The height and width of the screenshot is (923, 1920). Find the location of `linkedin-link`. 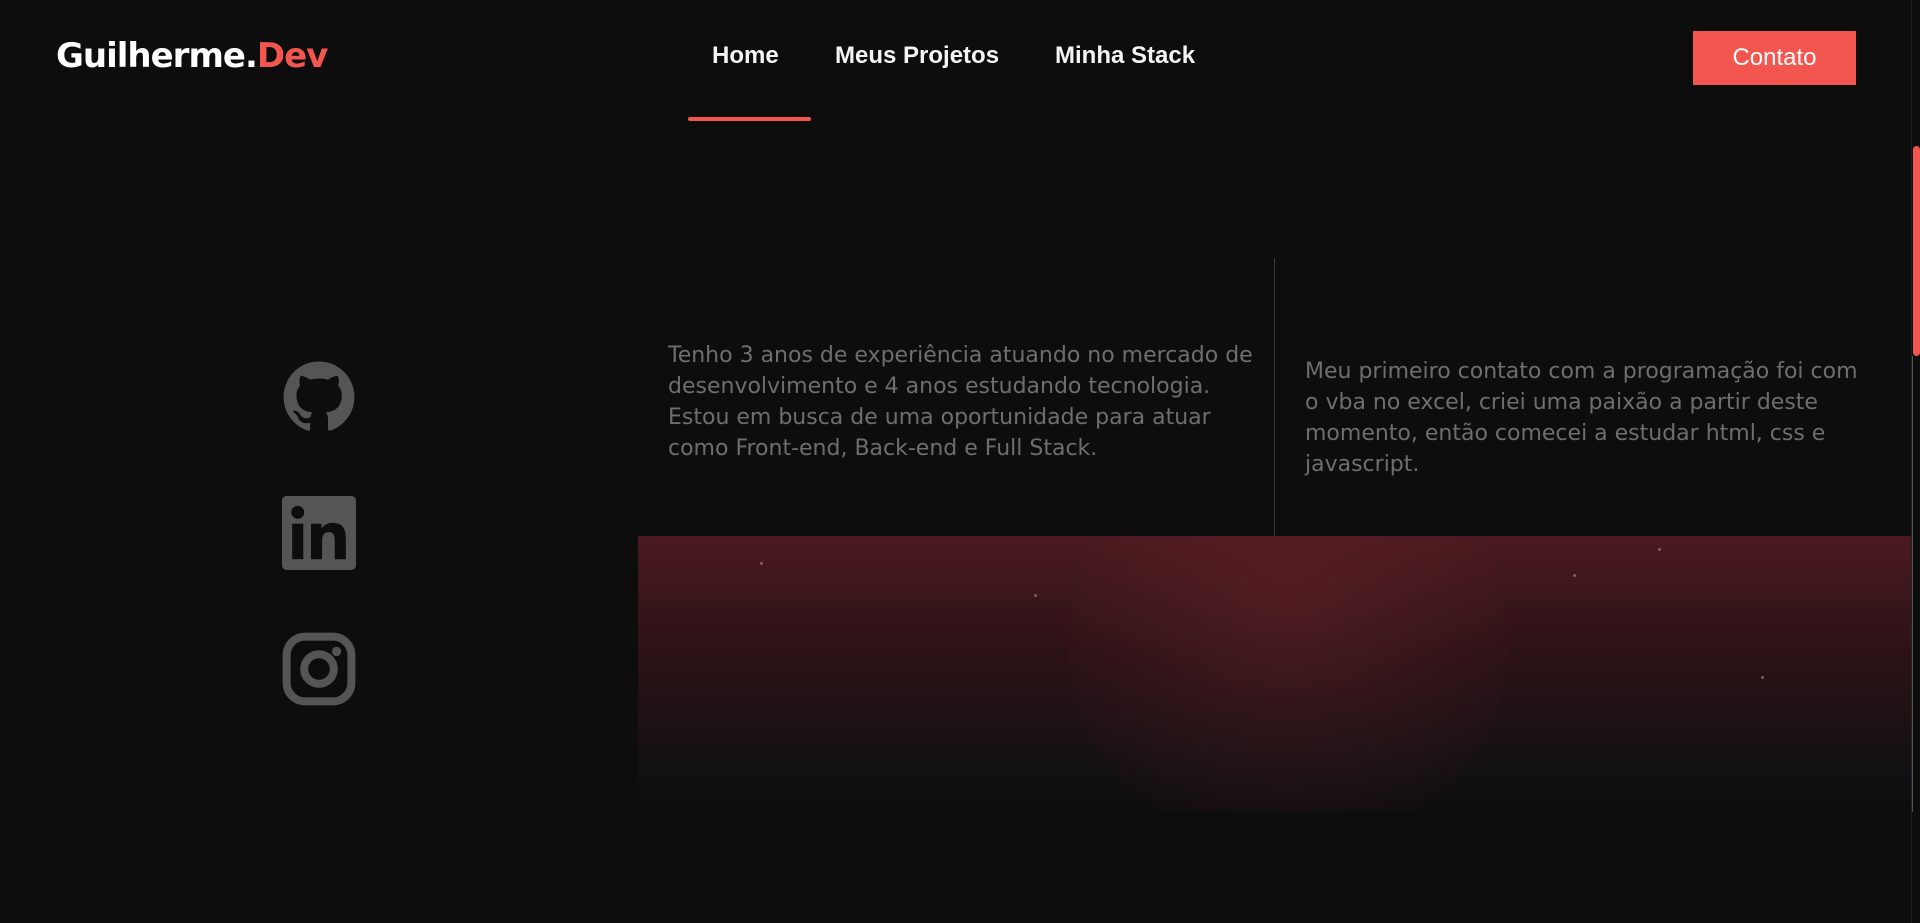

linkedin-link is located at coordinates (319, 533).